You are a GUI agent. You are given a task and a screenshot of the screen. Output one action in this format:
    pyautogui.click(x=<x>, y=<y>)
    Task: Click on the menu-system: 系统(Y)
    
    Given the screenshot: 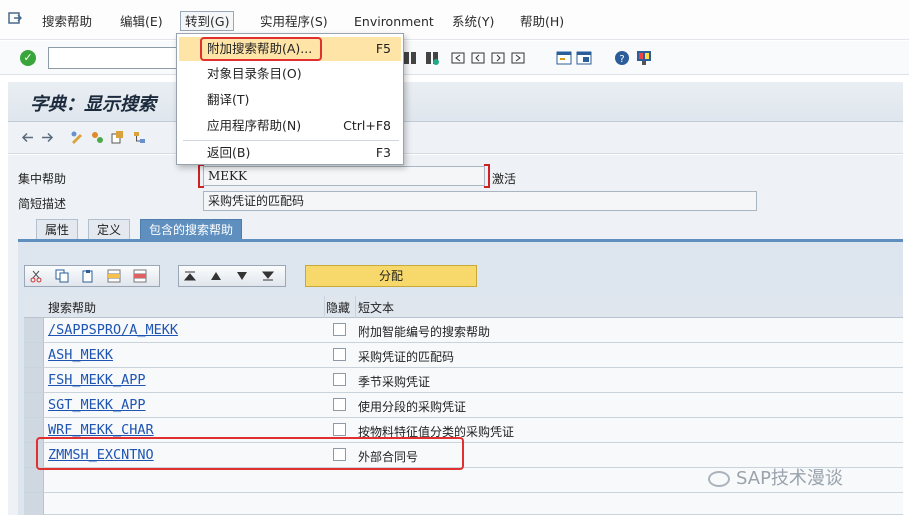 What is the action you would take?
    pyautogui.click(x=473, y=22)
    